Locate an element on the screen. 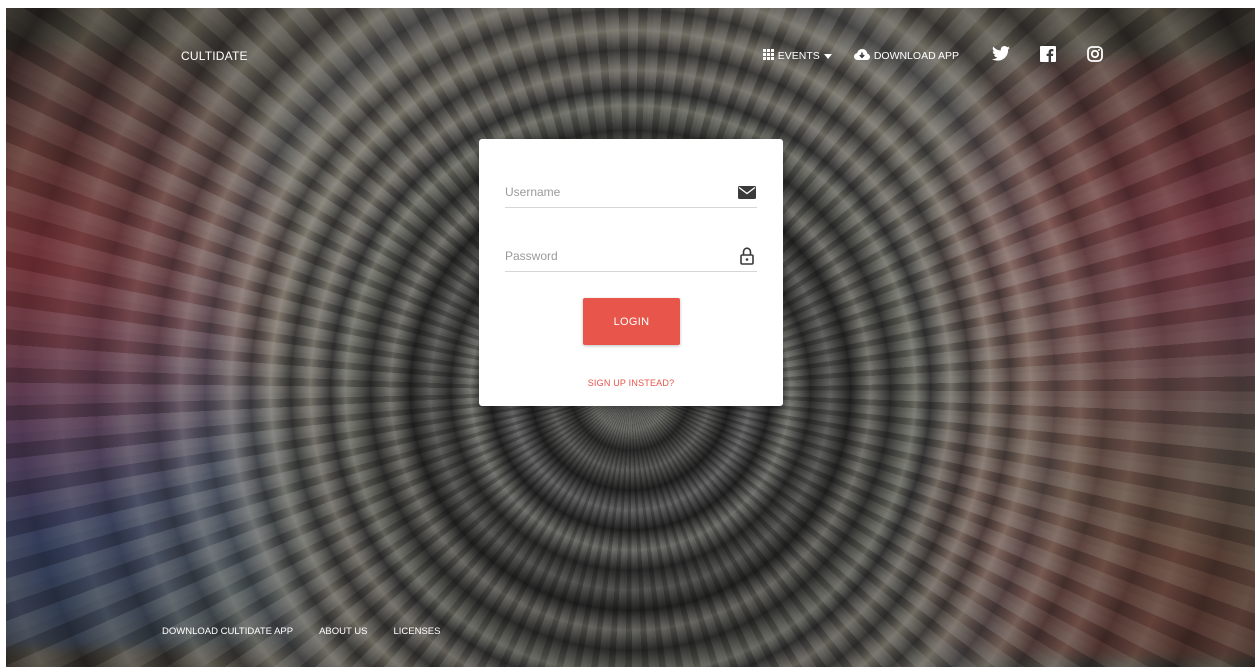 The width and height of the screenshot is (1255, 667). instagram-icon is located at coordinates (1095, 56).